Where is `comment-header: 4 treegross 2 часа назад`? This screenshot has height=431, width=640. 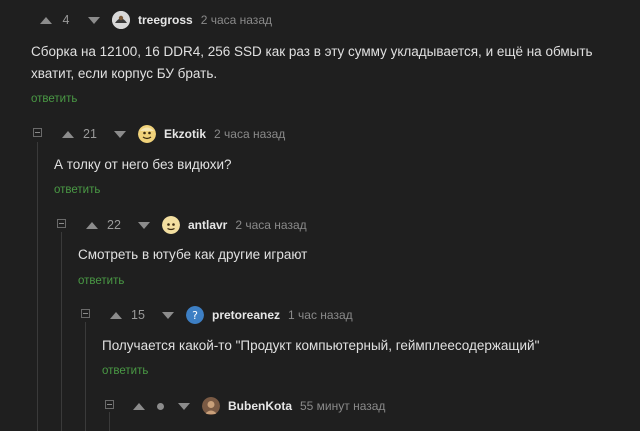 comment-header: 4 treegross 2 часа назад is located at coordinates (156, 20).